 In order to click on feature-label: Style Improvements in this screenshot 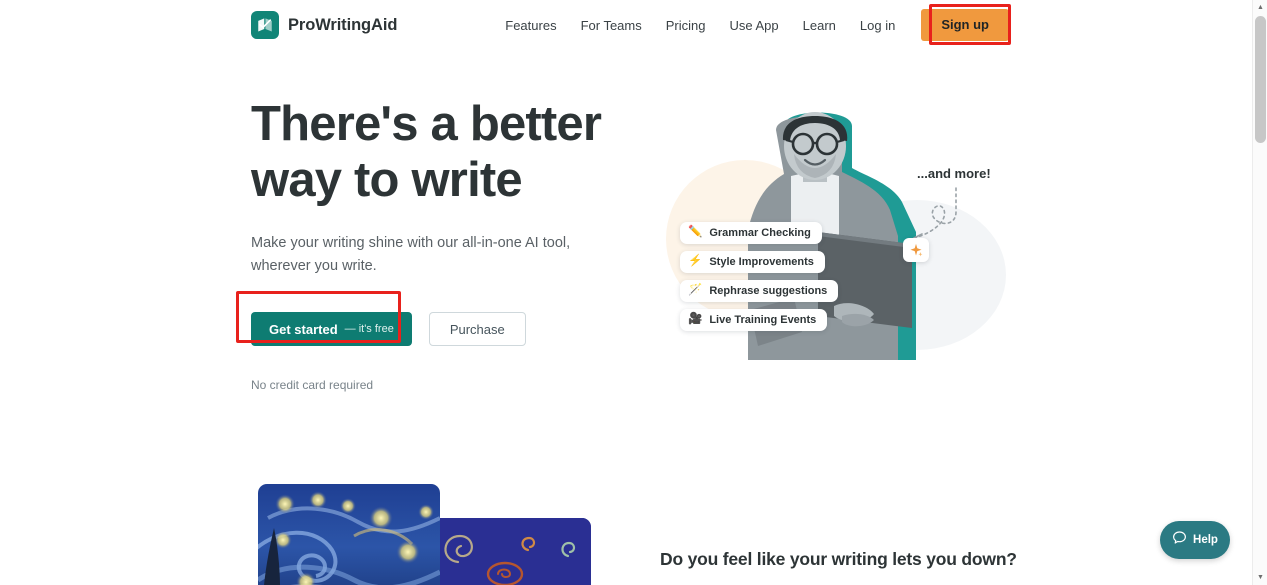, I will do `click(761, 262)`.